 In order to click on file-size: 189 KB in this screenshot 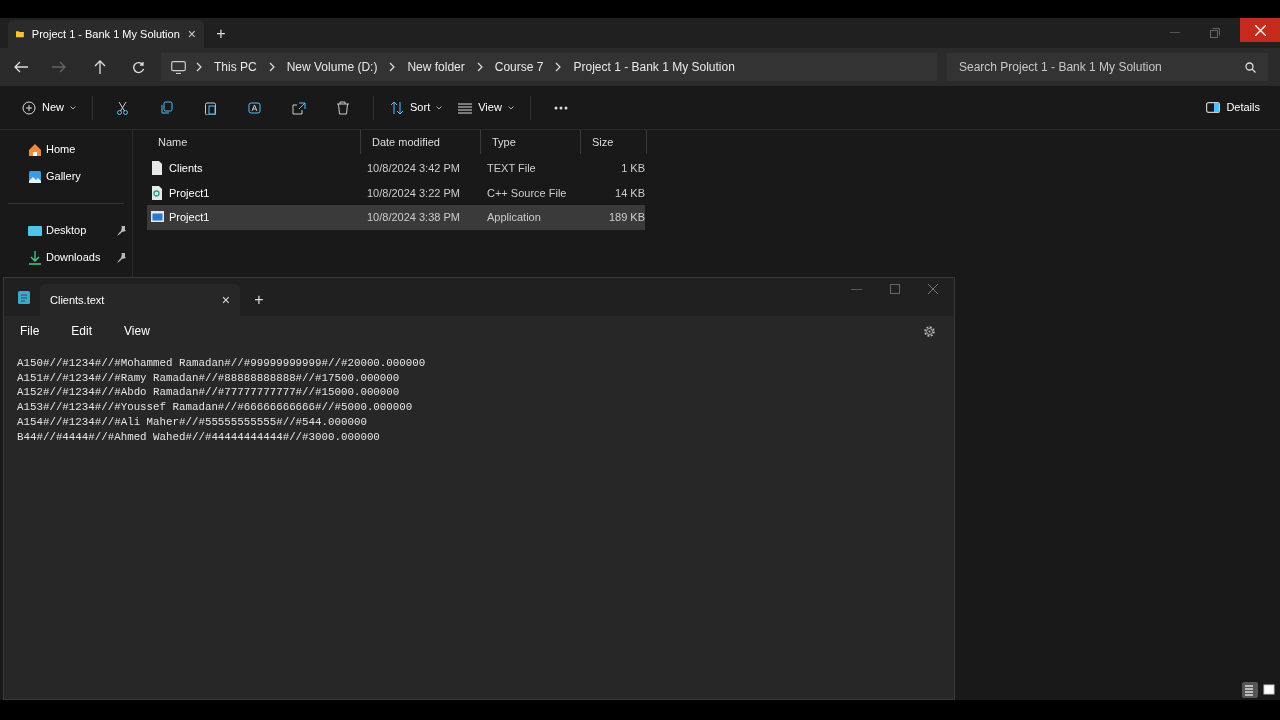, I will do `click(626, 217)`.